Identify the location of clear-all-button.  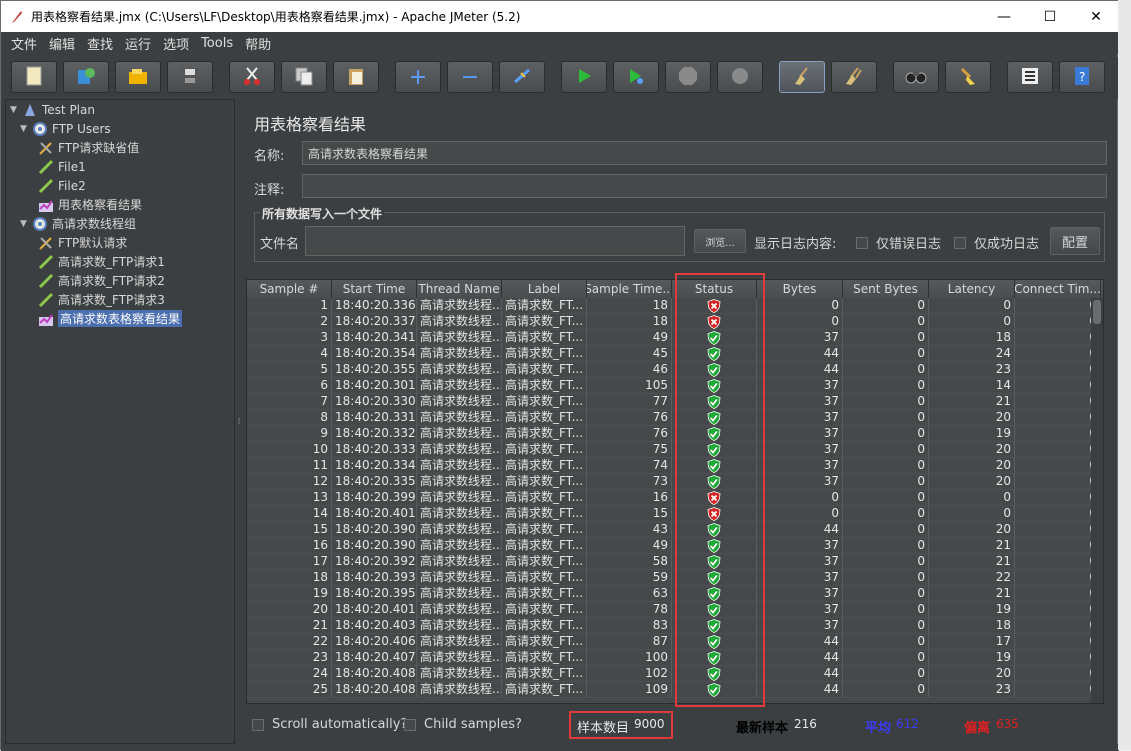
(854, 77).